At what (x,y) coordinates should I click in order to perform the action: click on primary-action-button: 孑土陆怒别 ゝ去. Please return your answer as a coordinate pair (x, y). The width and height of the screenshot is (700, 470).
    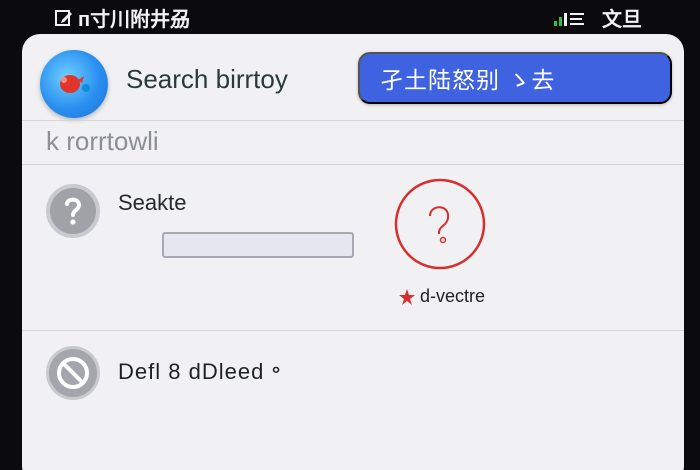
    Looking at the image, I should click on (515, 78).